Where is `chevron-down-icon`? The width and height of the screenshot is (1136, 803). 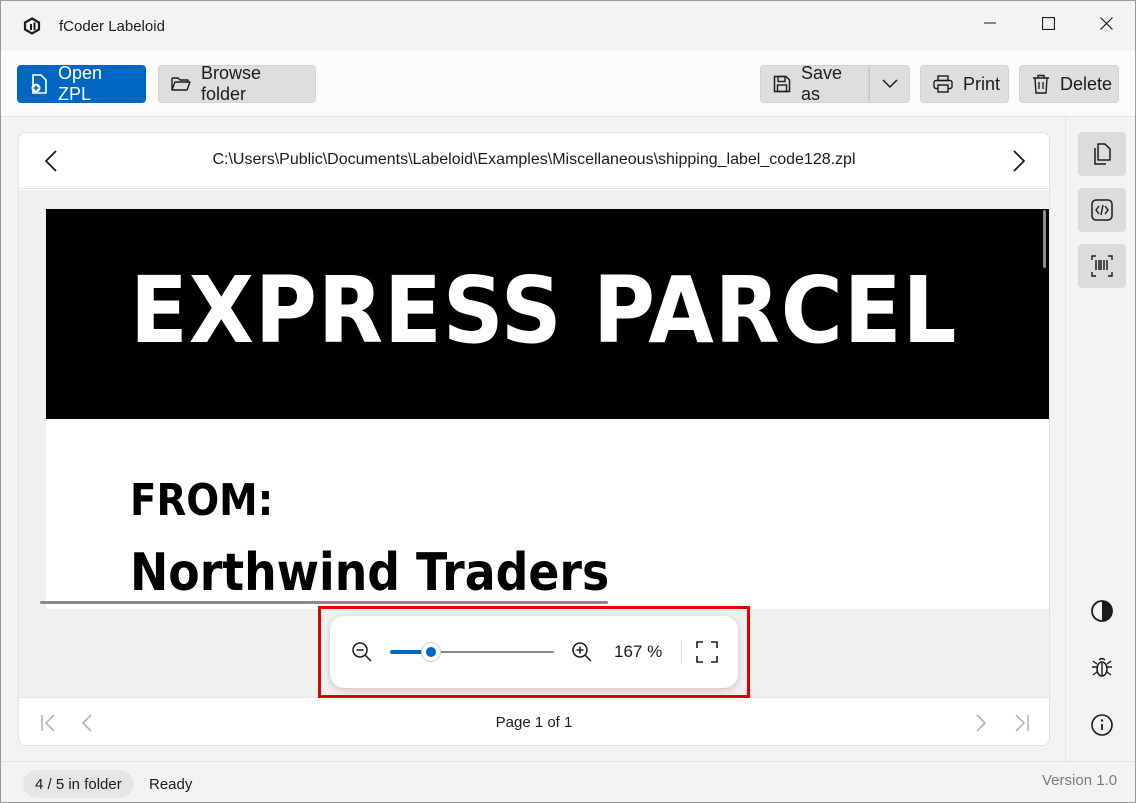
chevron-down-icon is located at coordinates (889, 84).